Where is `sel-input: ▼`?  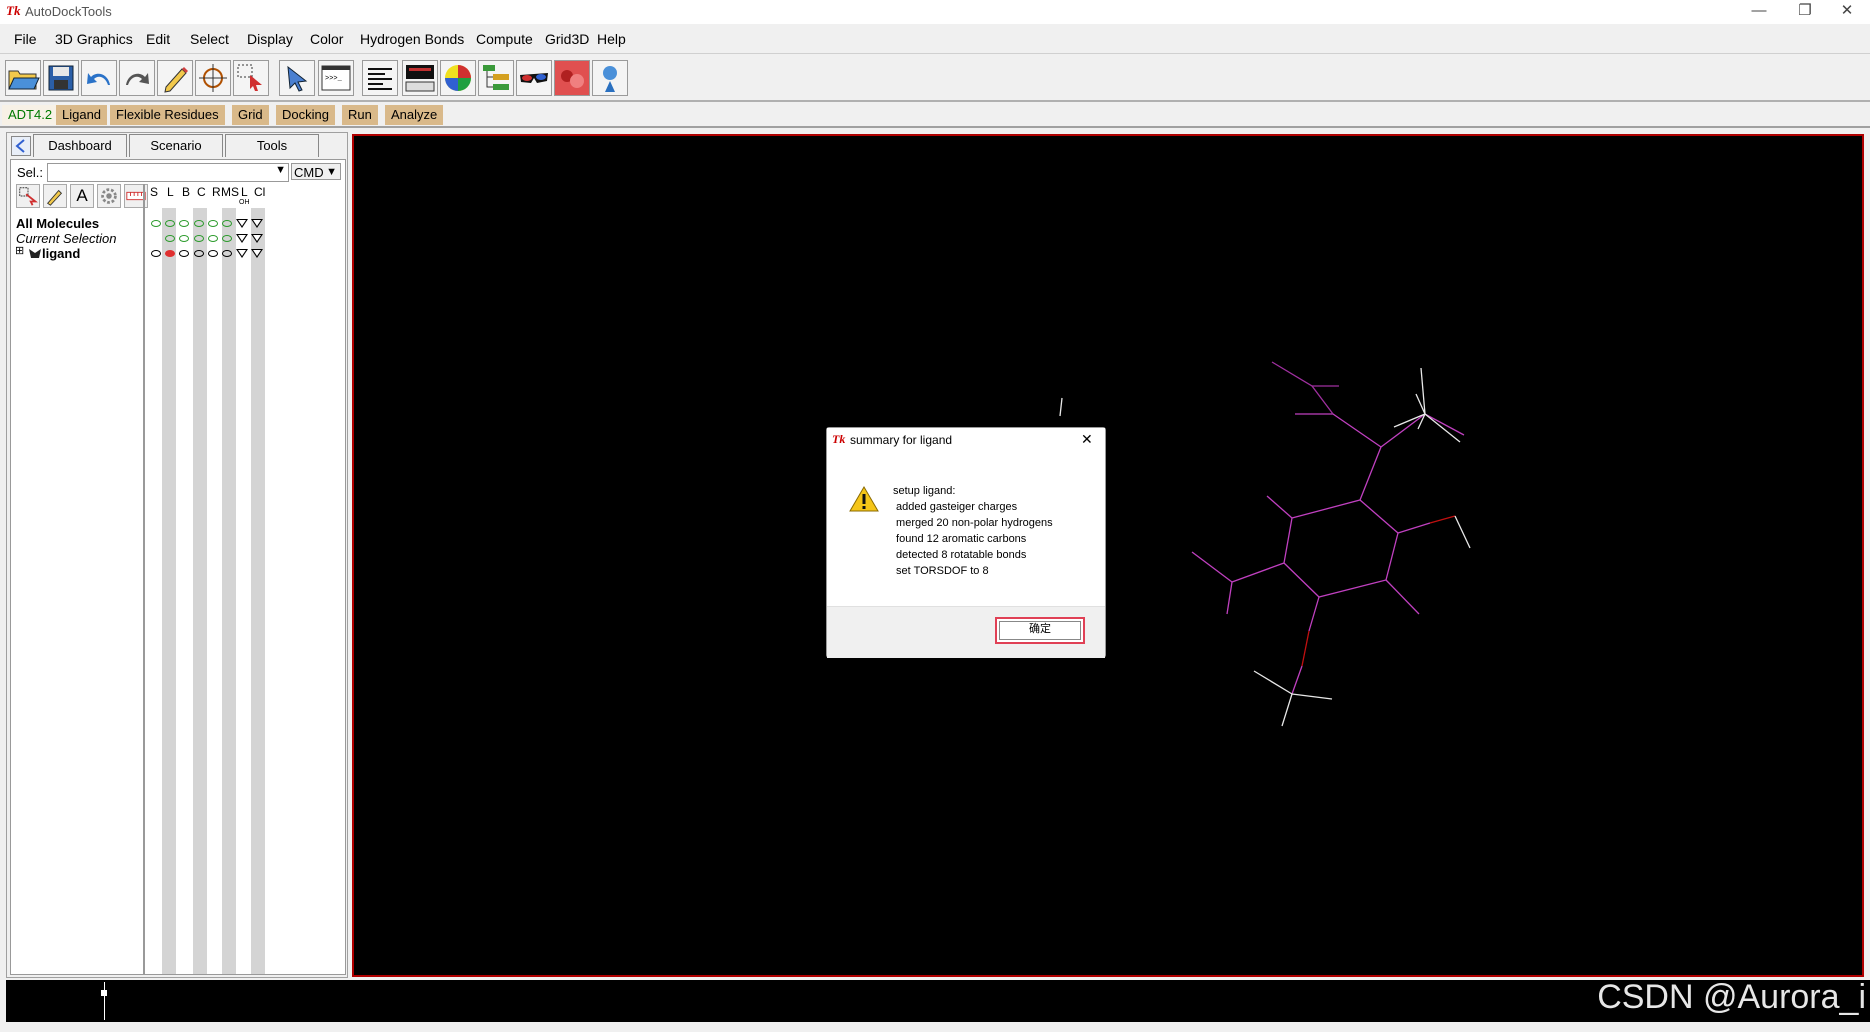 sel-input: ▼ is located at coordinates (168, 172).